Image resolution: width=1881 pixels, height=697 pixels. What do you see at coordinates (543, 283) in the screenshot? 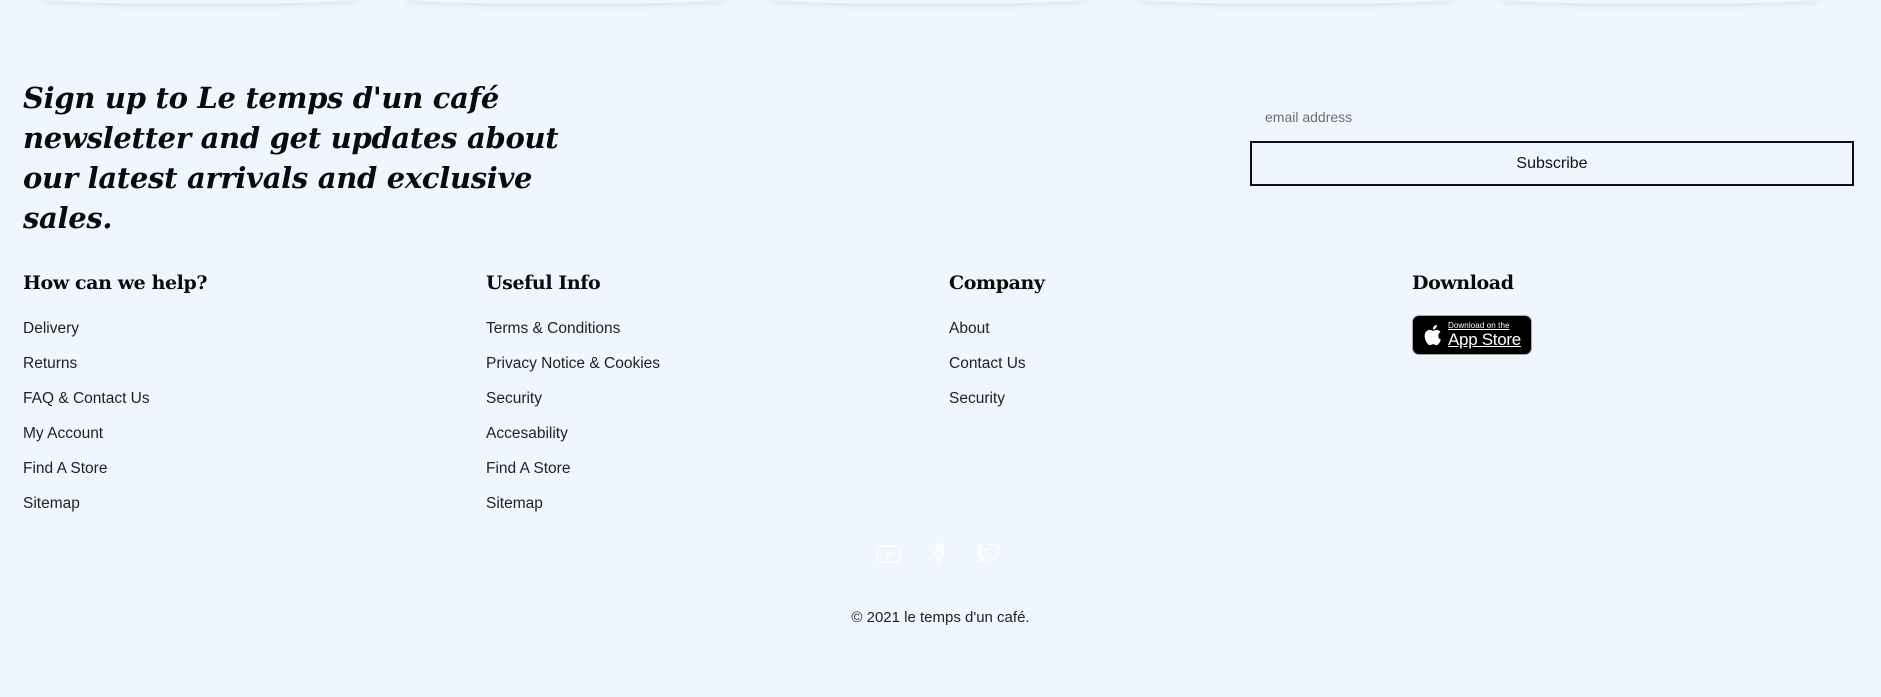
I see `column-heading: Useful Info` at bounding box center [543, 283].